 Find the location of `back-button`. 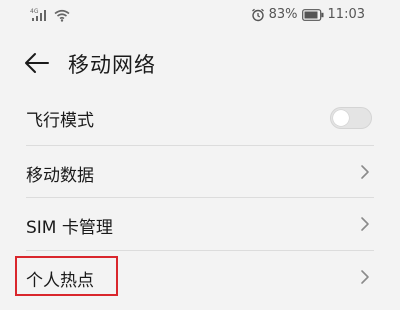

back-button is located at coordinates (37, 63).